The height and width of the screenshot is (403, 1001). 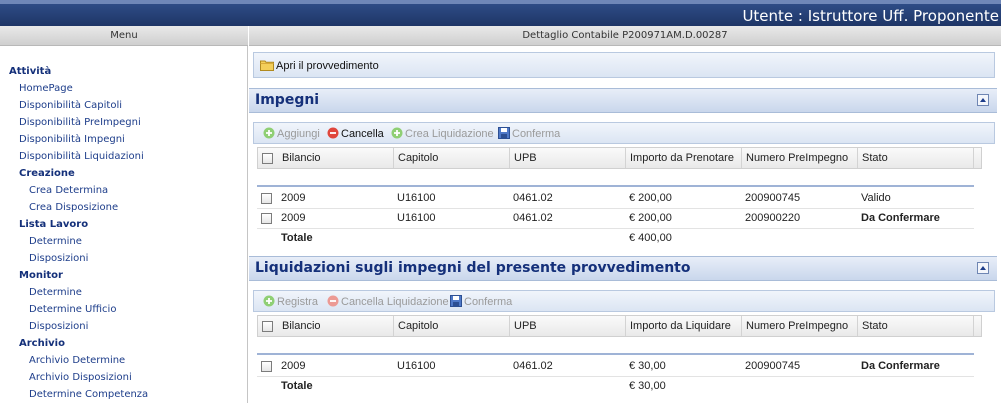 What do you see at coordinates (70, 105) in the screenshot?
I see `menu-item-disponibilita-capitoli: Disponibilità Capitoli` at bounding box center [70, 105].